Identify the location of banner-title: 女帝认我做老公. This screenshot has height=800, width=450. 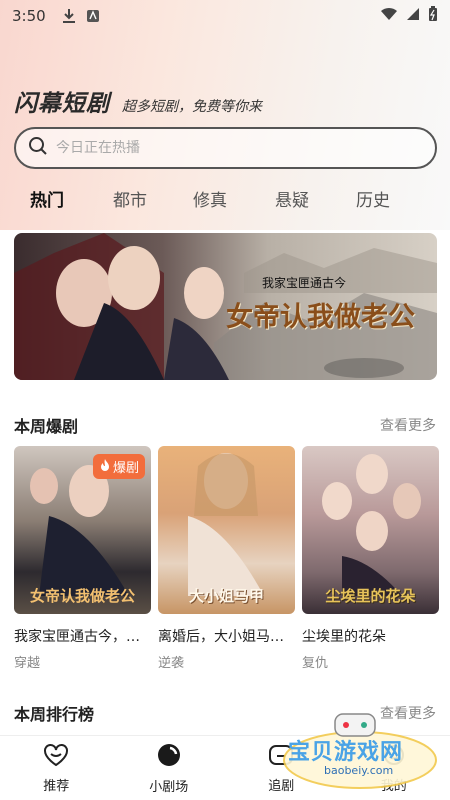
(320, 317).